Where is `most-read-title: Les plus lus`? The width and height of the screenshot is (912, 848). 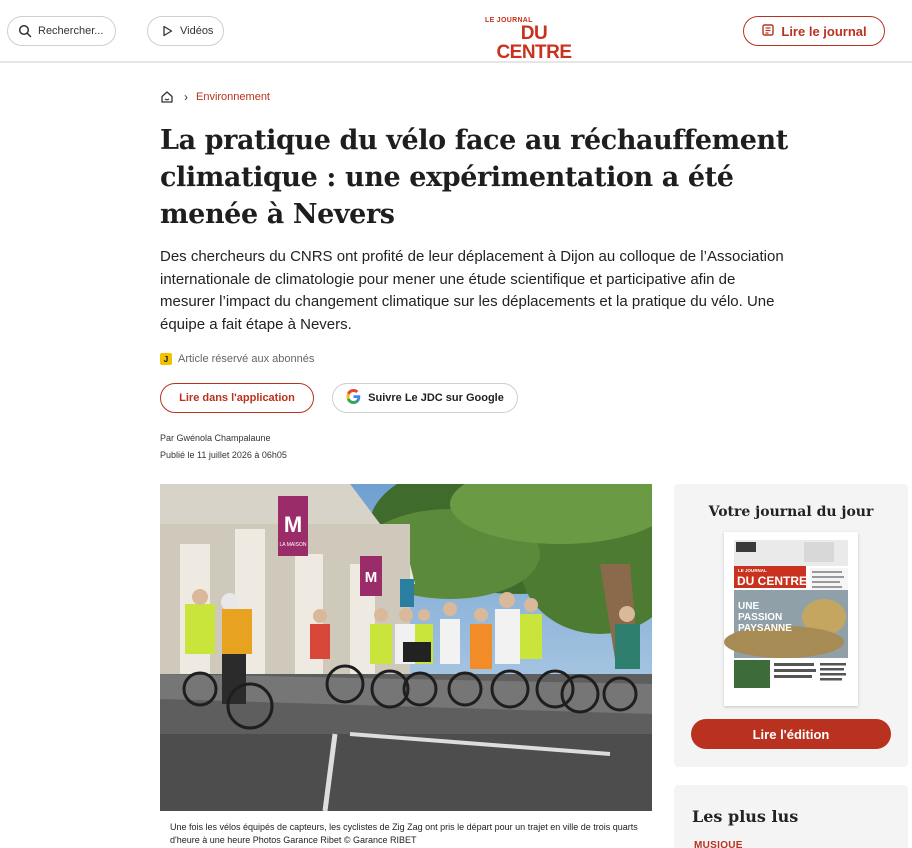 most-read-title: Les plus lus is located at coordinates (745, 816).